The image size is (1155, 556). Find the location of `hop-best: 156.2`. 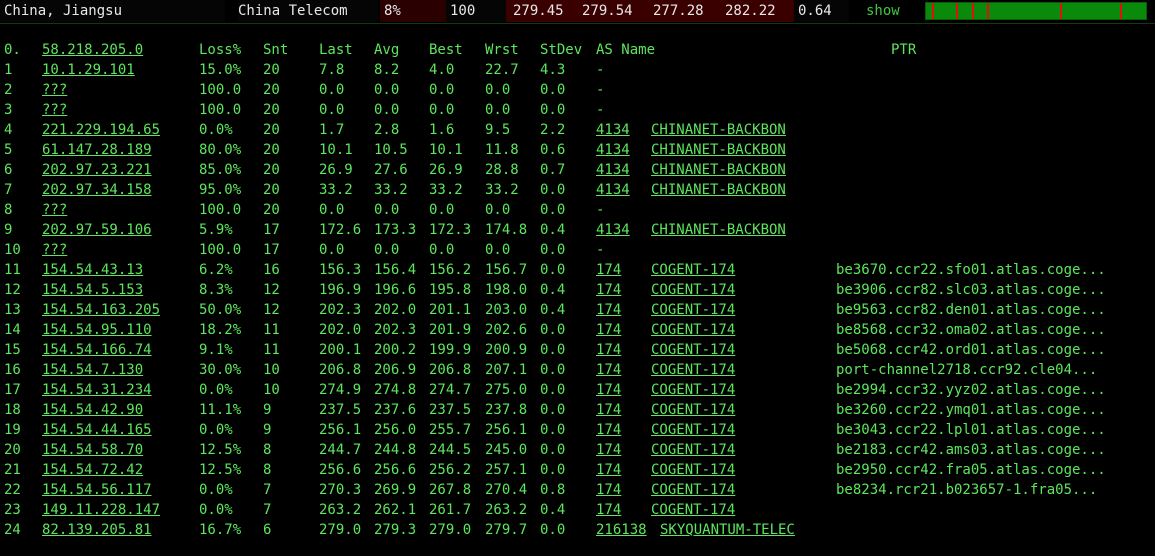

hop-best: 156.2 is located at coordinates (450, 270).